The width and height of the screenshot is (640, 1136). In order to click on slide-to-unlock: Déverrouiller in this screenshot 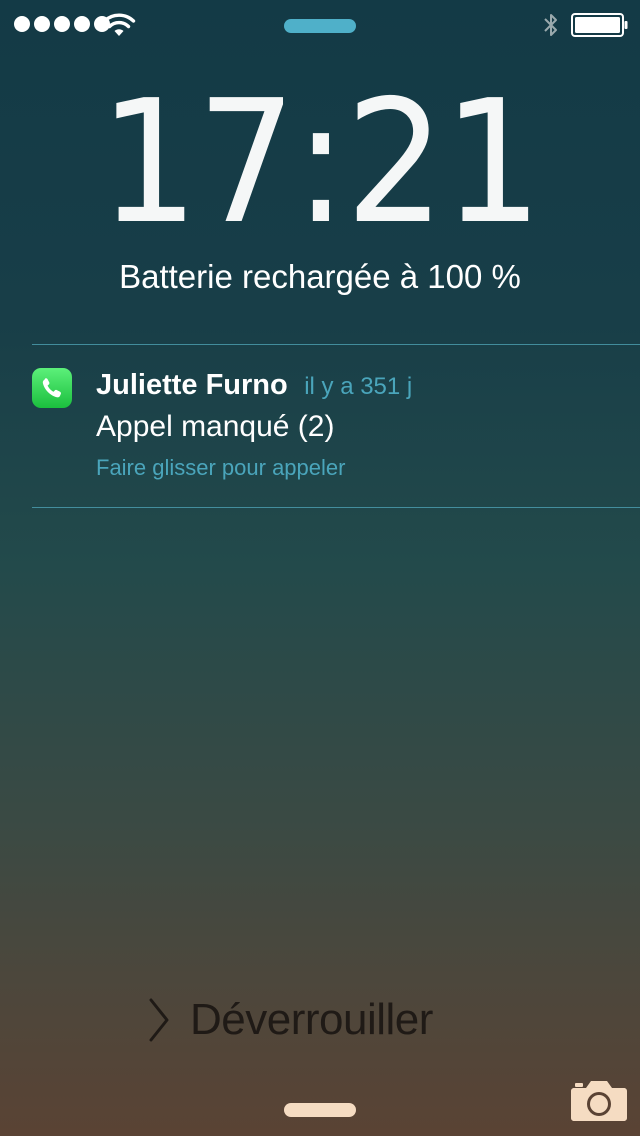, I will do `click(289, 1020)`.